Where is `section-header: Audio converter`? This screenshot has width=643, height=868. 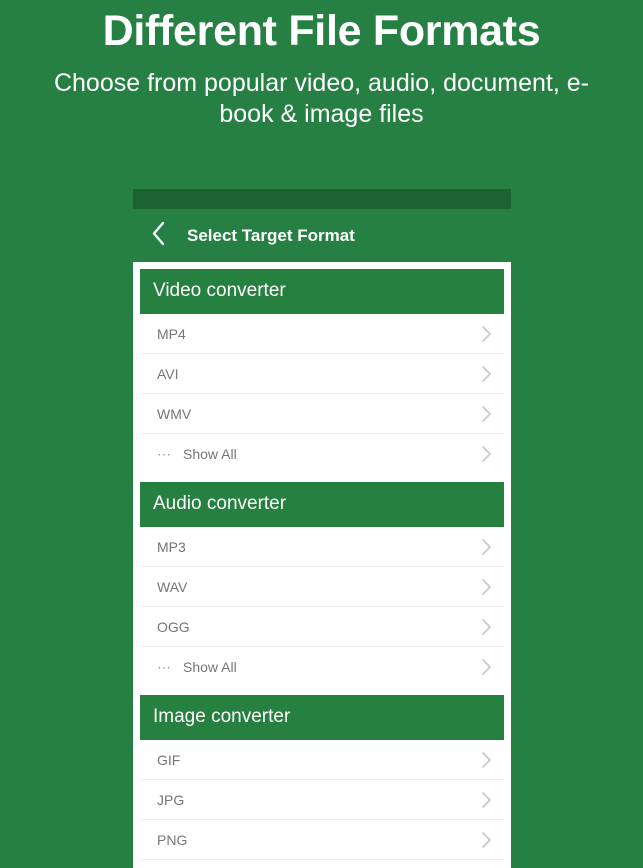
section-header: Audio converter is located at coordinates (322, 504).